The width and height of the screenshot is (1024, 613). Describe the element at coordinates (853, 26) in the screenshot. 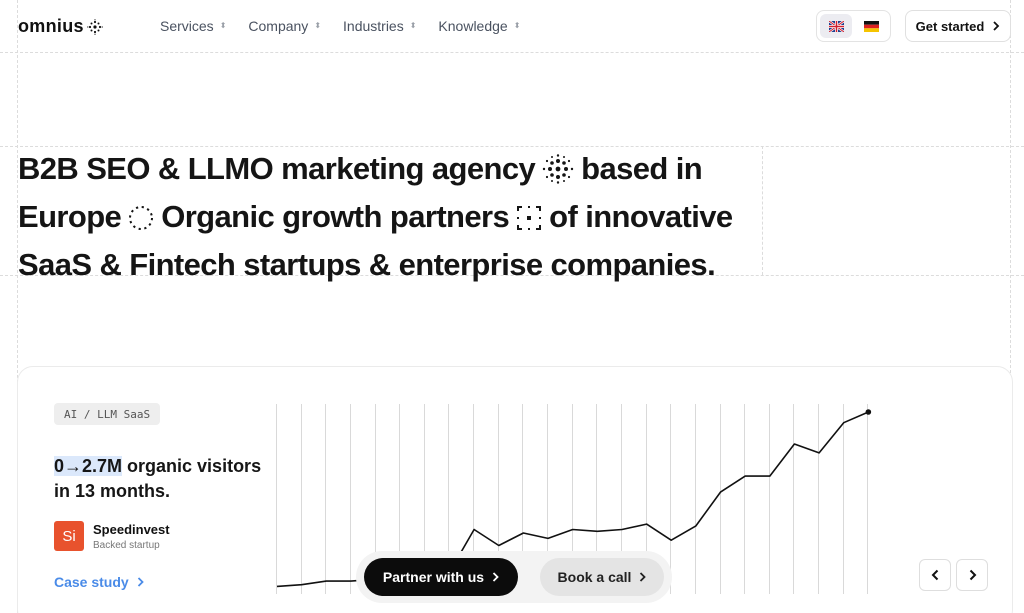

I see `language-switcher` at that location.